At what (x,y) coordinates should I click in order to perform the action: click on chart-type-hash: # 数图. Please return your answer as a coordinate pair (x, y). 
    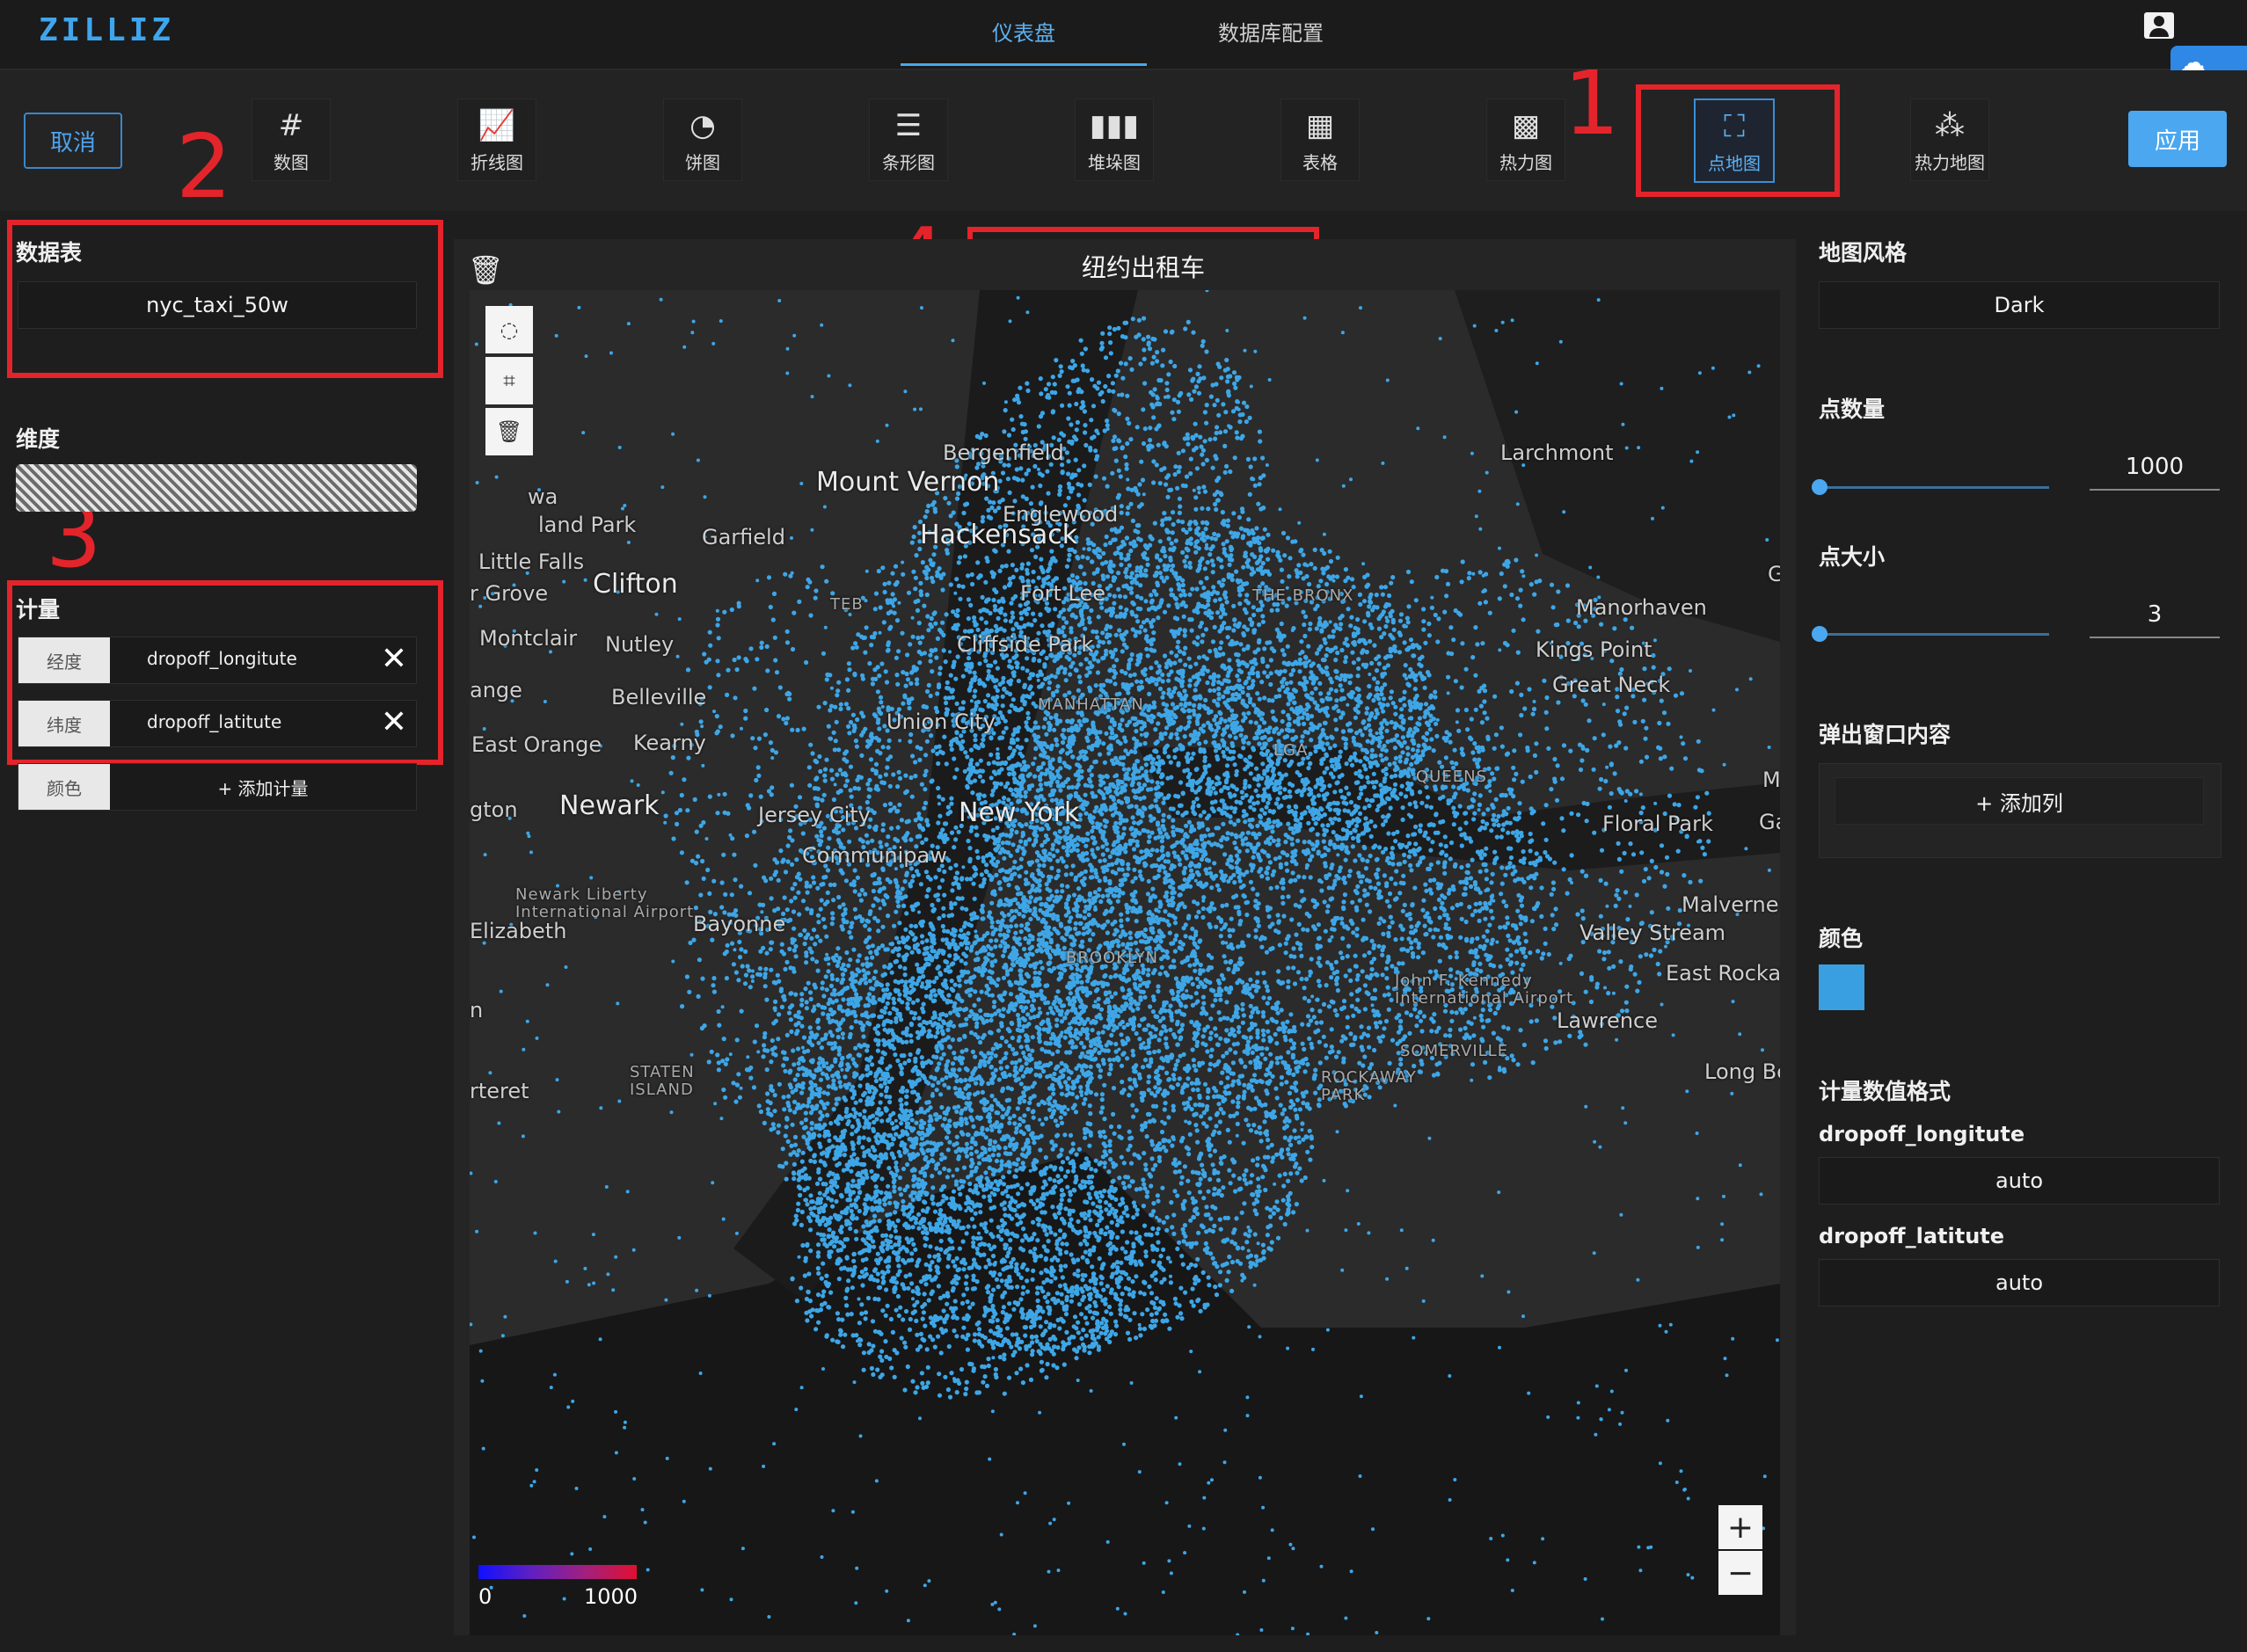
    Looking at the image, I should click on (292, 140).